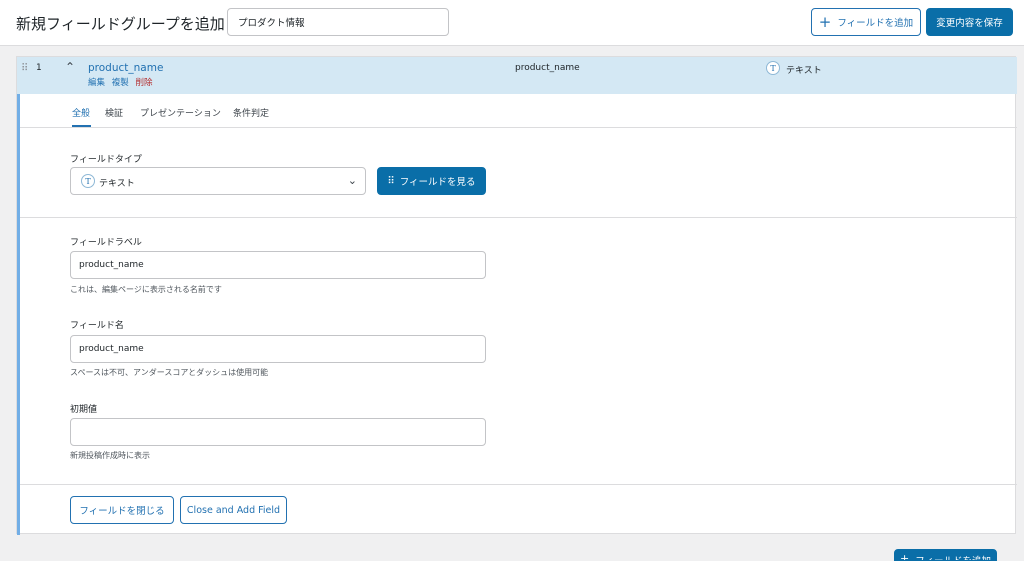 Image resolution: width=1024 pixels, height=561 pixels. What do you see at coordinates (875, 23) in the screenshot?
I see `add-field-button-label: フィールドを追加` at bounding box center [875, 23].